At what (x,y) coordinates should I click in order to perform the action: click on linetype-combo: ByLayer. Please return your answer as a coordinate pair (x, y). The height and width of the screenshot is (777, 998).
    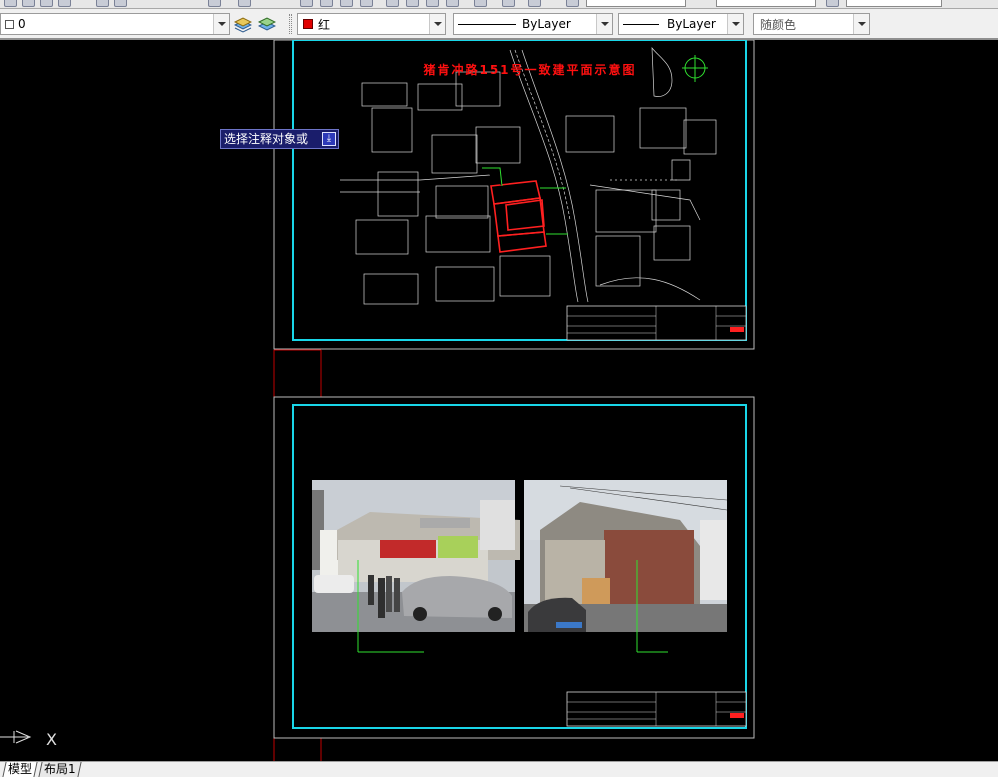
    Looking at the image, I should click on (533, 24).